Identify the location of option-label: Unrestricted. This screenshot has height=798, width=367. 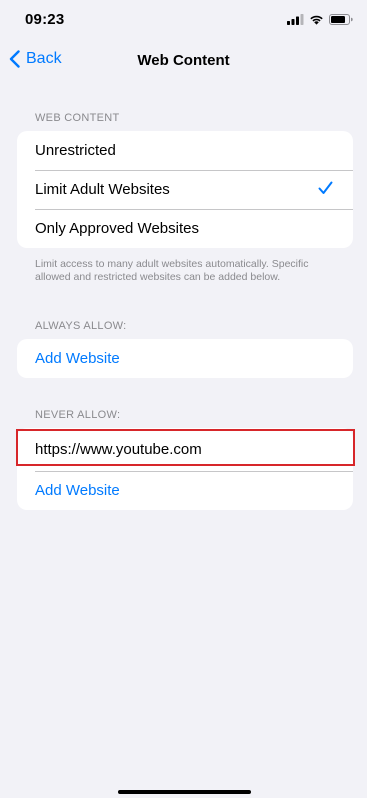
(75, 150).